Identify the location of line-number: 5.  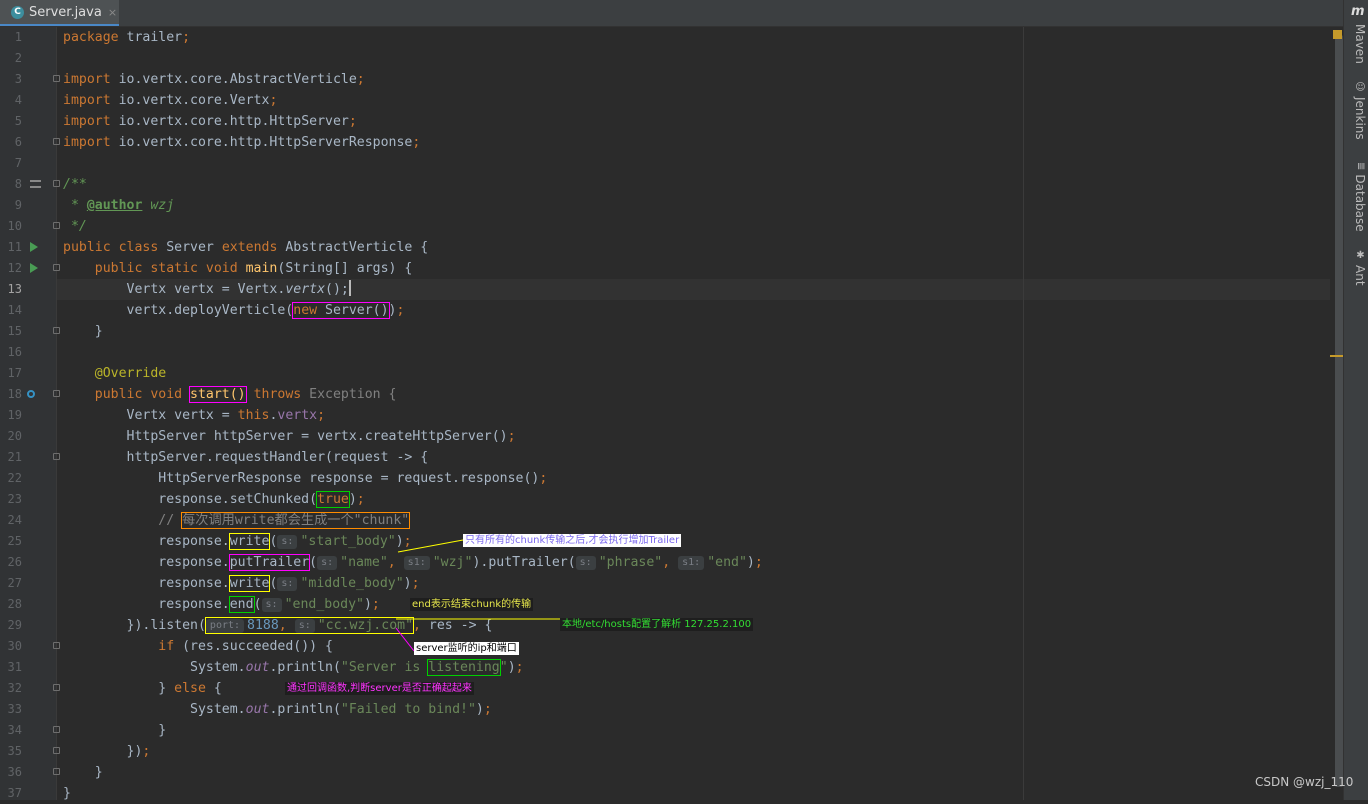
(18, 121).